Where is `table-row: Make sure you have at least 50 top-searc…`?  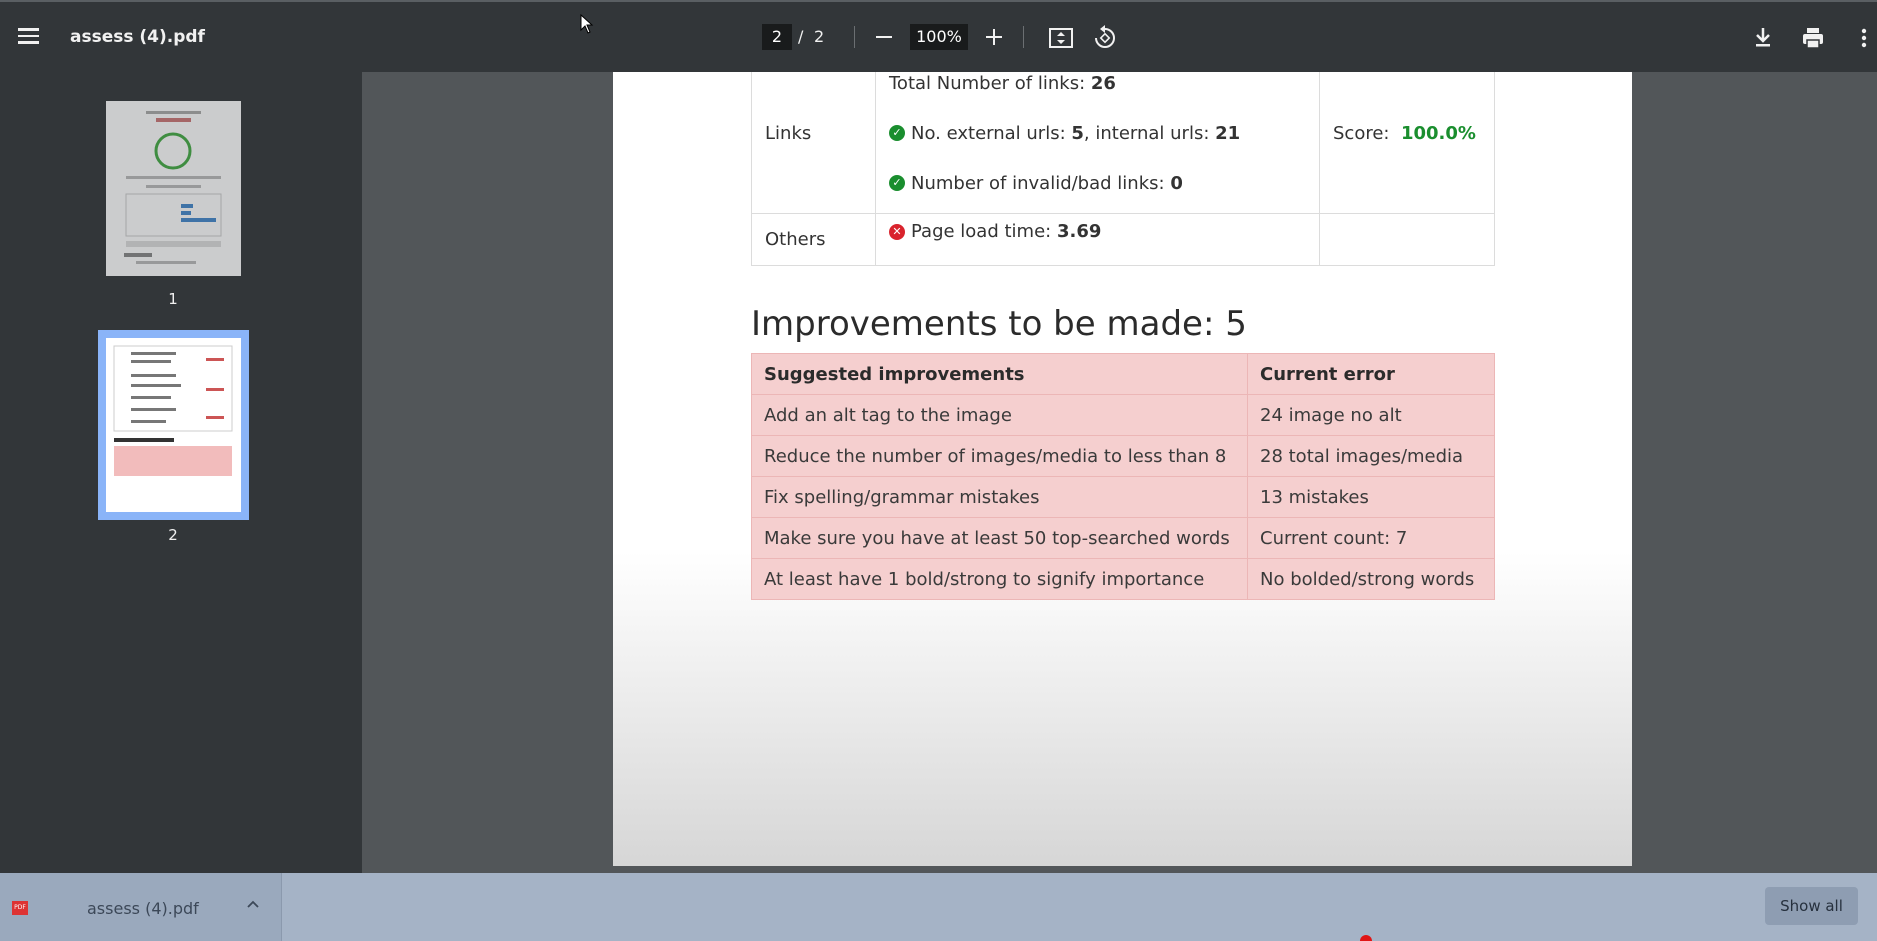
table-row: Make sure you have at least 50 top-searc… is located at coordinates (1123, 538).